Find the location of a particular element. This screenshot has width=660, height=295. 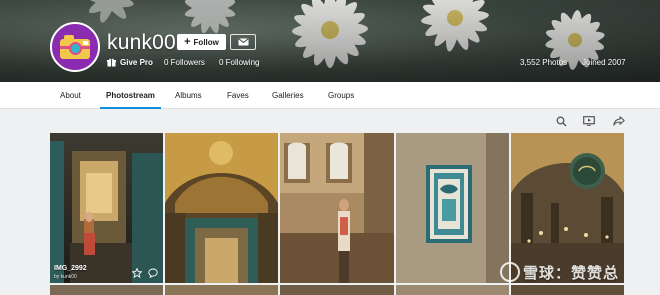

tab-about: About is located at coordinates (70, 95).